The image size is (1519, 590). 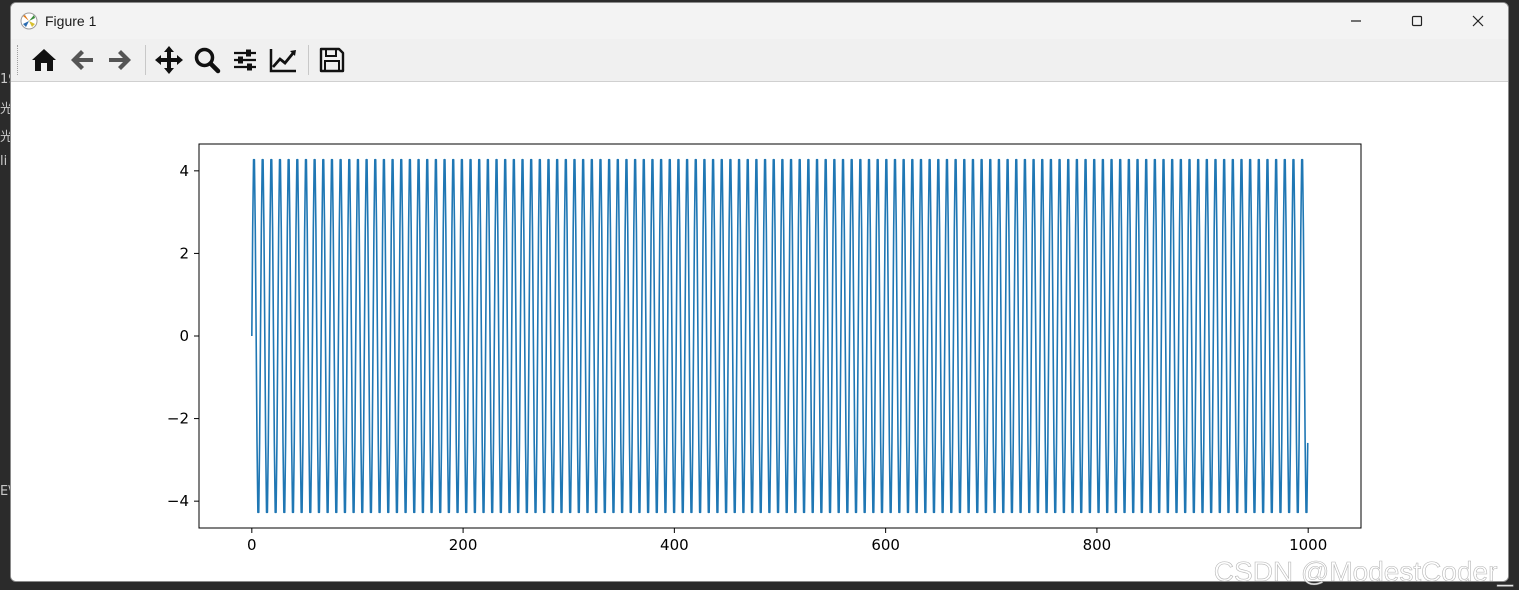 I want to click on close-icon, so click(x=1477, y=21).